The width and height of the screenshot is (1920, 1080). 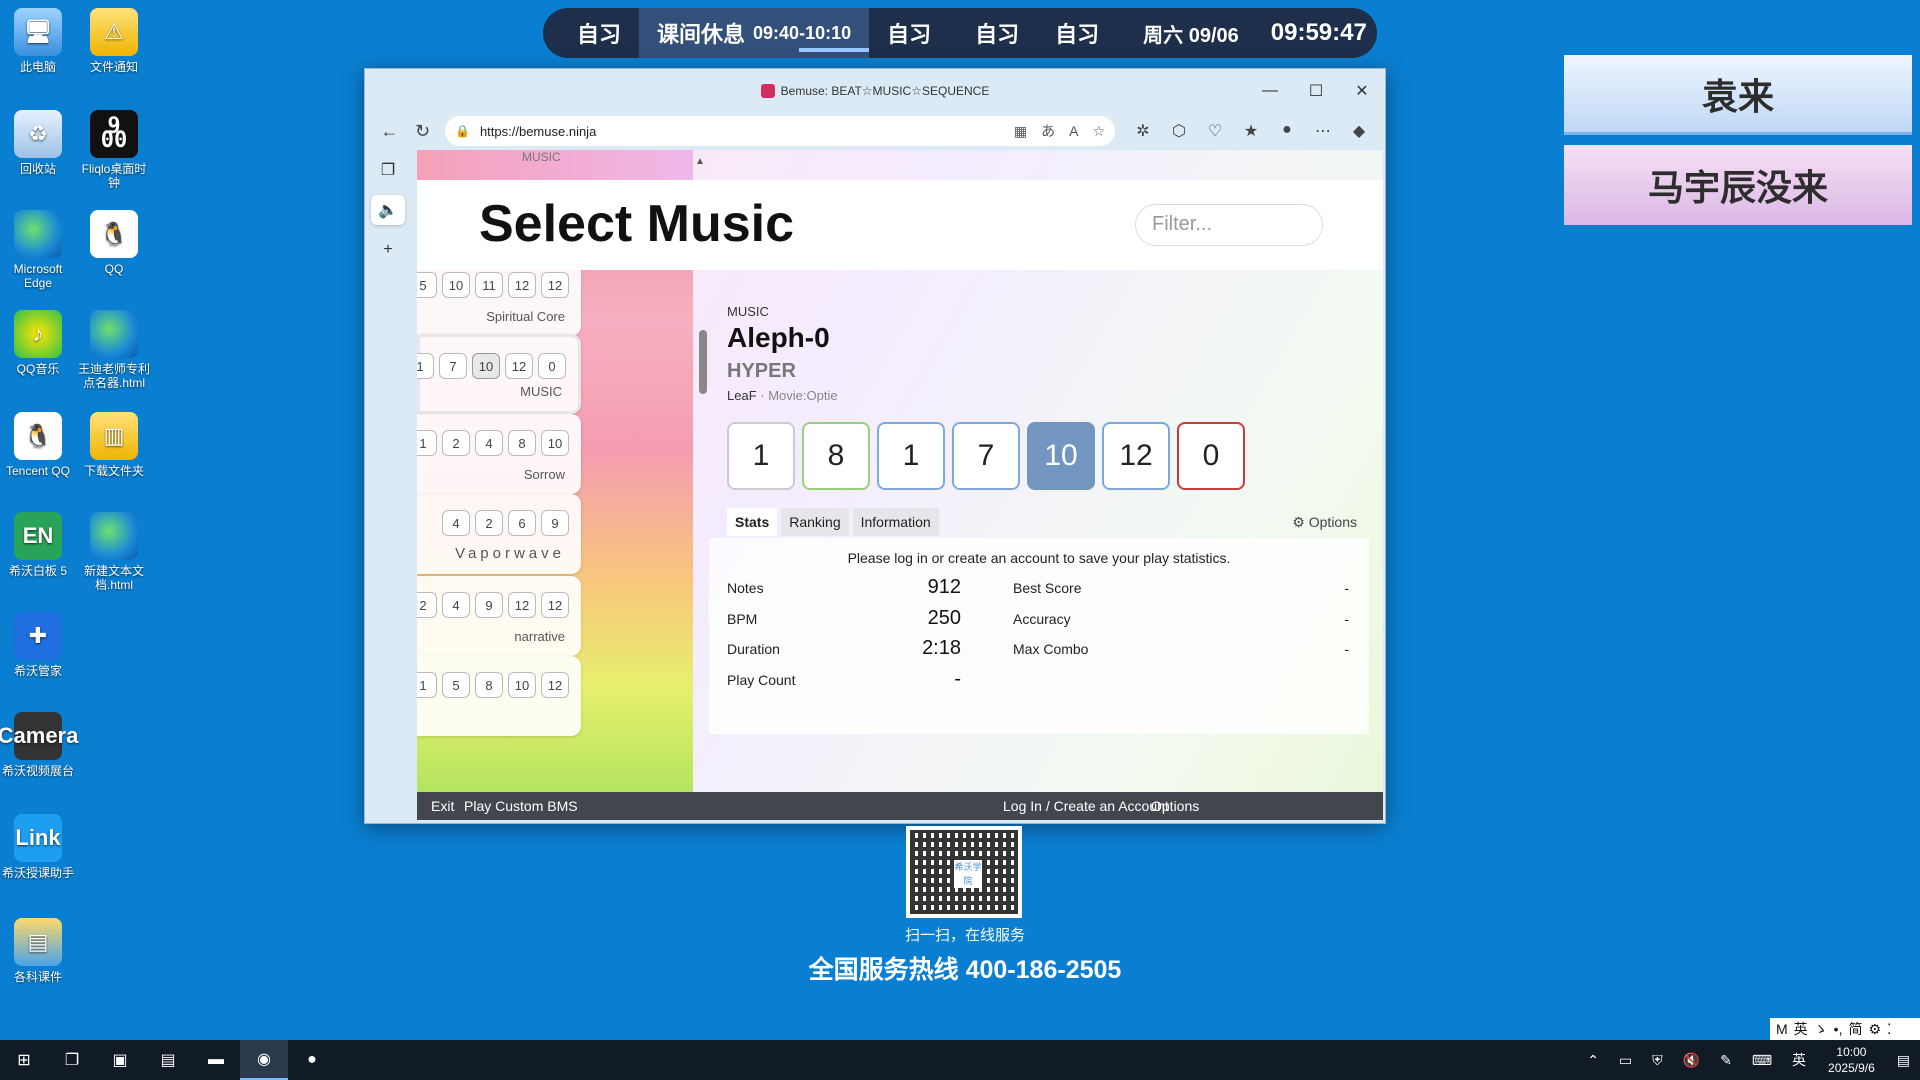 I want to click on level-badge: 12, so click(x=555, y=685).